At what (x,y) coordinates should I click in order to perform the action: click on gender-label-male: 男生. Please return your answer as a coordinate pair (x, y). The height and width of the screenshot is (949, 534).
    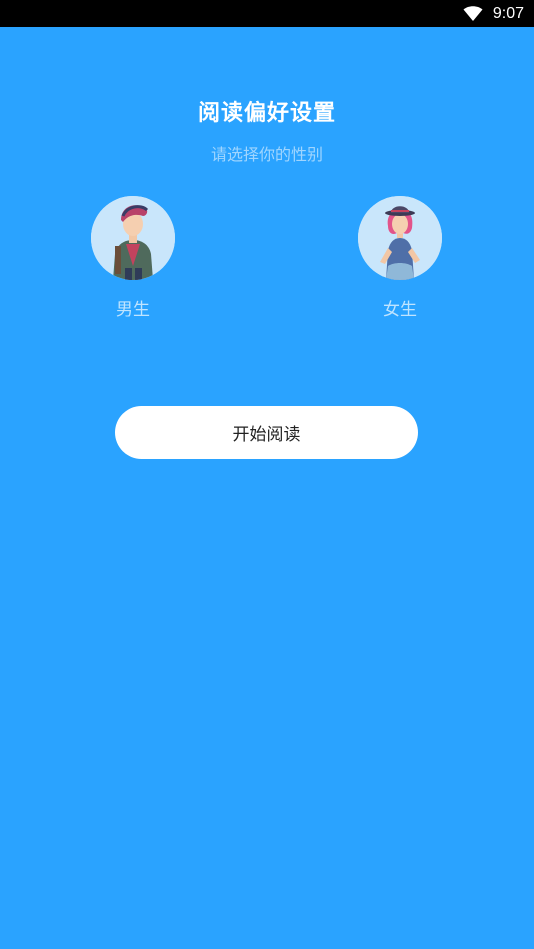
    Looking at the image, I should click on (133, 310).